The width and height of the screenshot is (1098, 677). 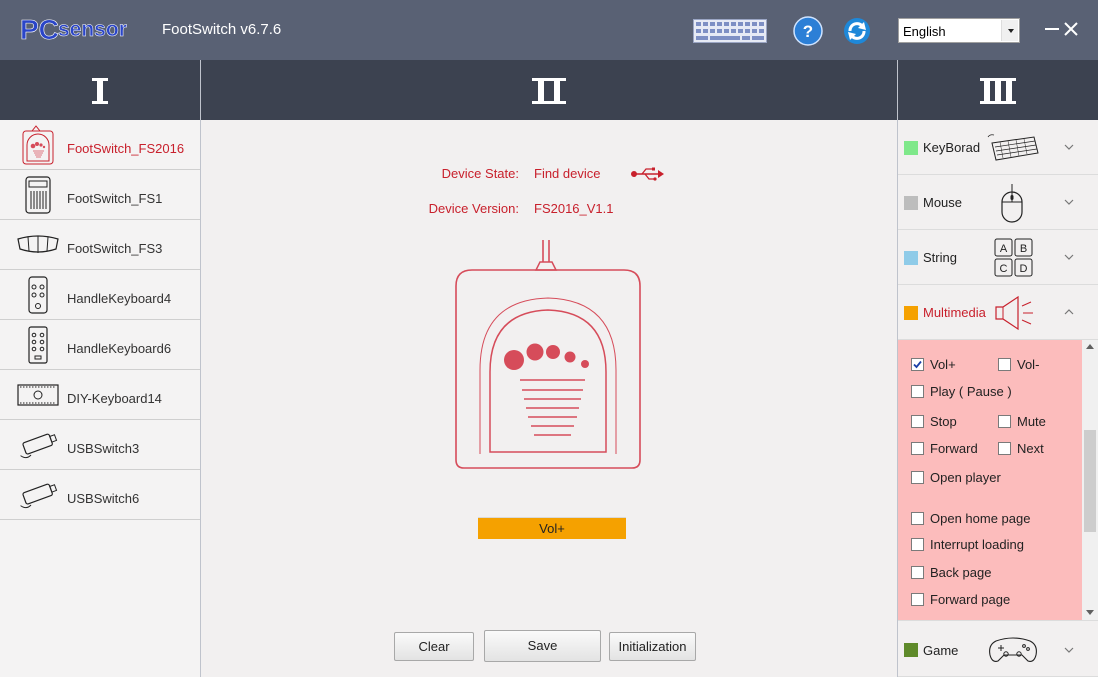 I want to click on device-item-handle6: HandleKeyboard6, so click(x=100, y=345).